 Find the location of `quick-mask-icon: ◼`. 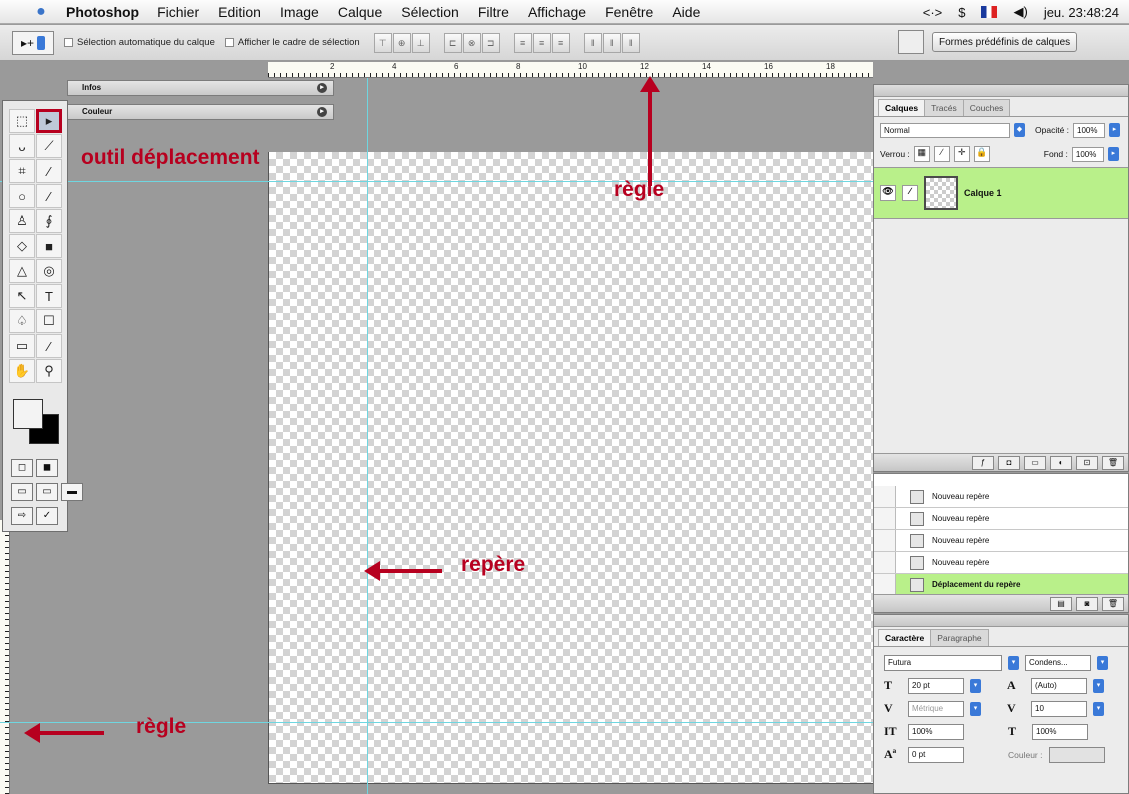

quick-mask-icon: ◼ is located at coordinates (47, 468).